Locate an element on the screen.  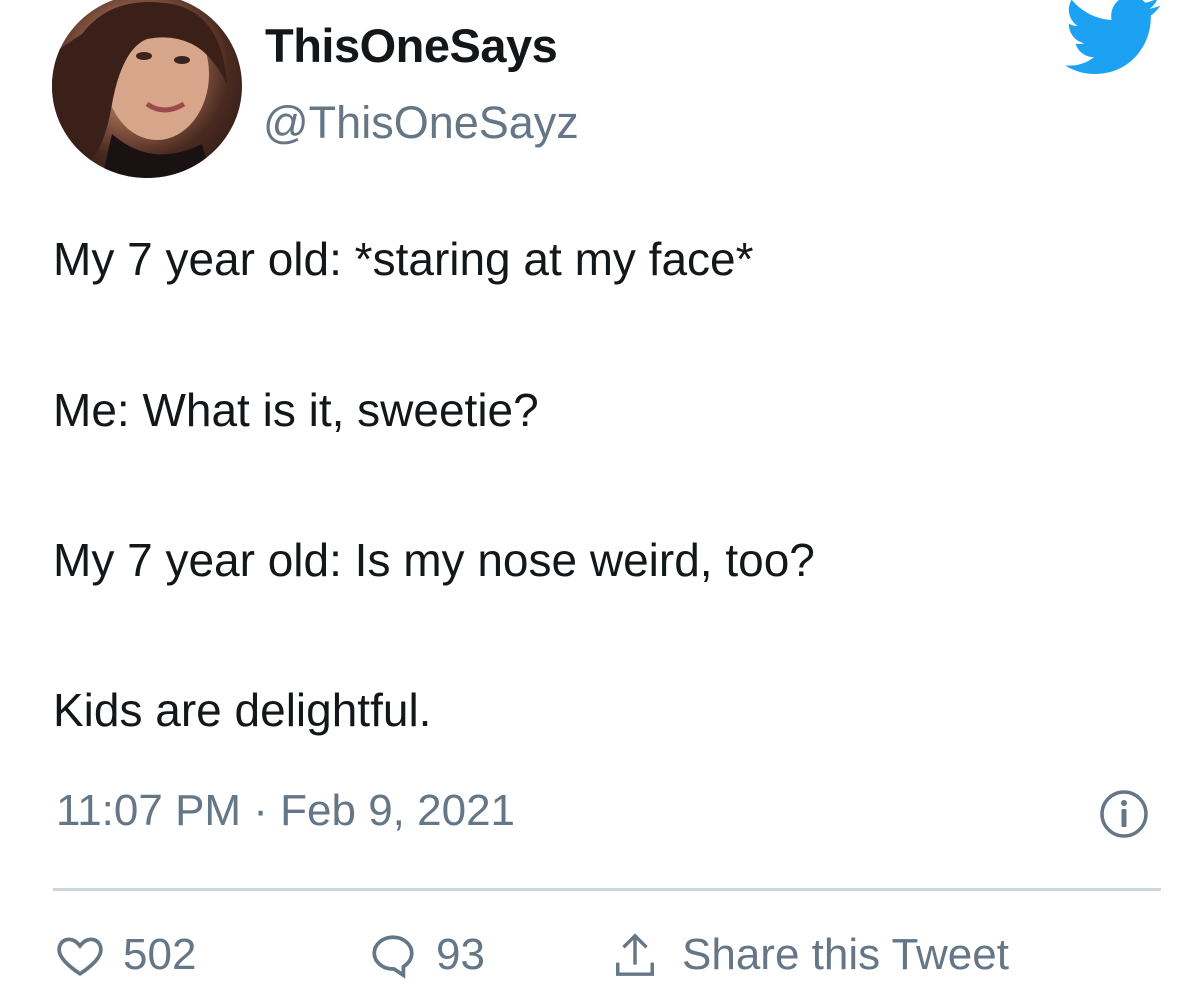
share-icon is located at coordinates (635, 954).